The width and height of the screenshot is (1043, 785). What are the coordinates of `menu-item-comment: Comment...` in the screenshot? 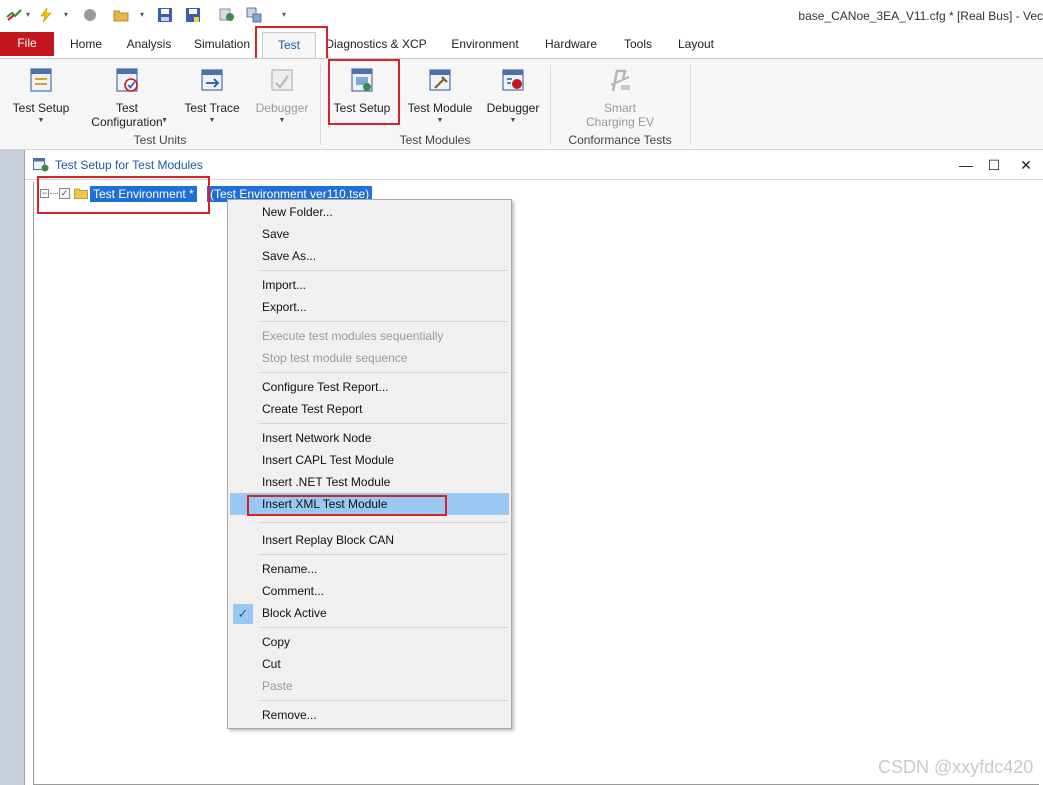 It's located at (369, 591).